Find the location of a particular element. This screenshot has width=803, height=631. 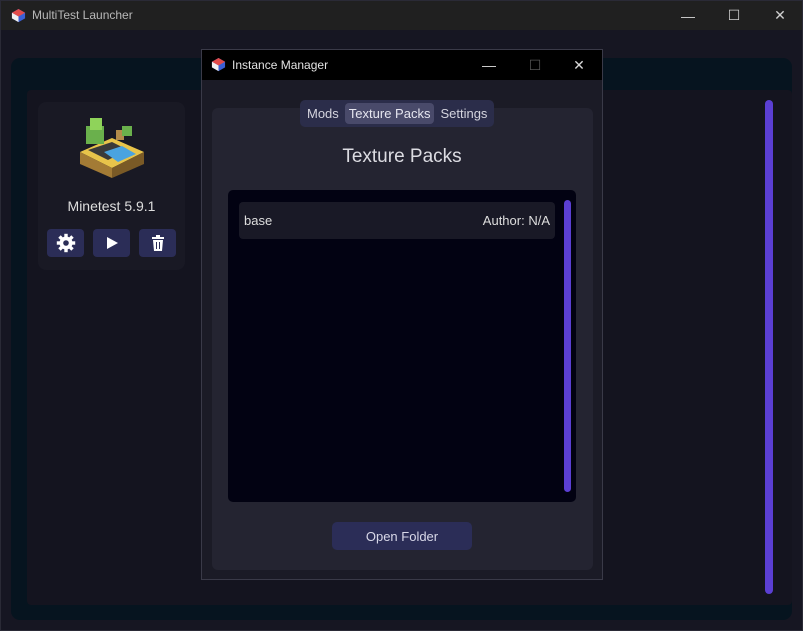

tab-bar: Mods Texture Packs Settings is located at coordinates (397, 113).